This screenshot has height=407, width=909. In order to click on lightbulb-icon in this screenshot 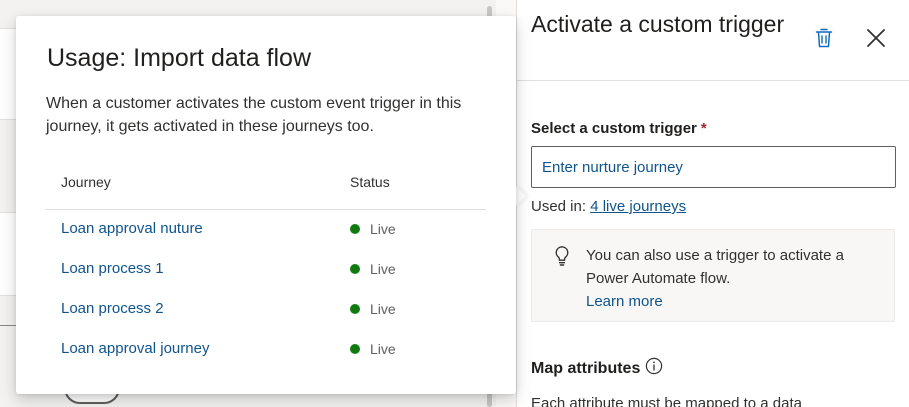, I will do `click(562, 256)`.